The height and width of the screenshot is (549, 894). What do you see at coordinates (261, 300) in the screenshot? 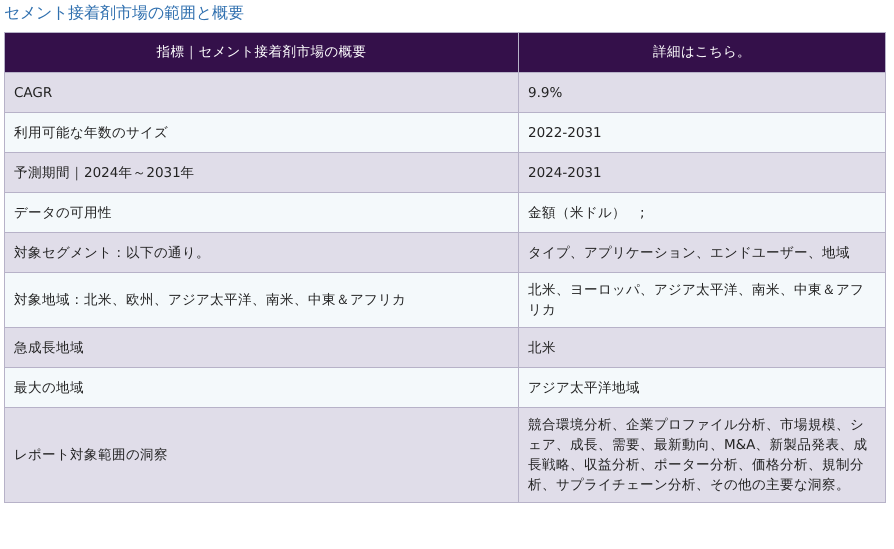
I see `table-cell: 対象地域：北米、欧州、アジア太平洋、南米、中東＆アフリカ` at bounding box center [261, 300].